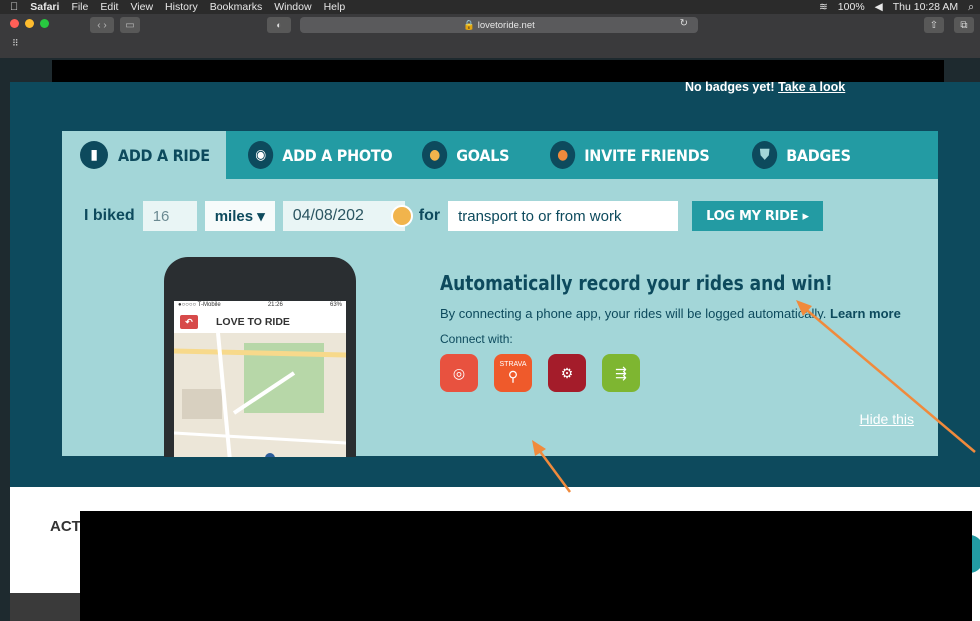 Image resolution: width=980 pixels, height=621 pixels. I want to click on arrow-to-promo, so click(888, 379).